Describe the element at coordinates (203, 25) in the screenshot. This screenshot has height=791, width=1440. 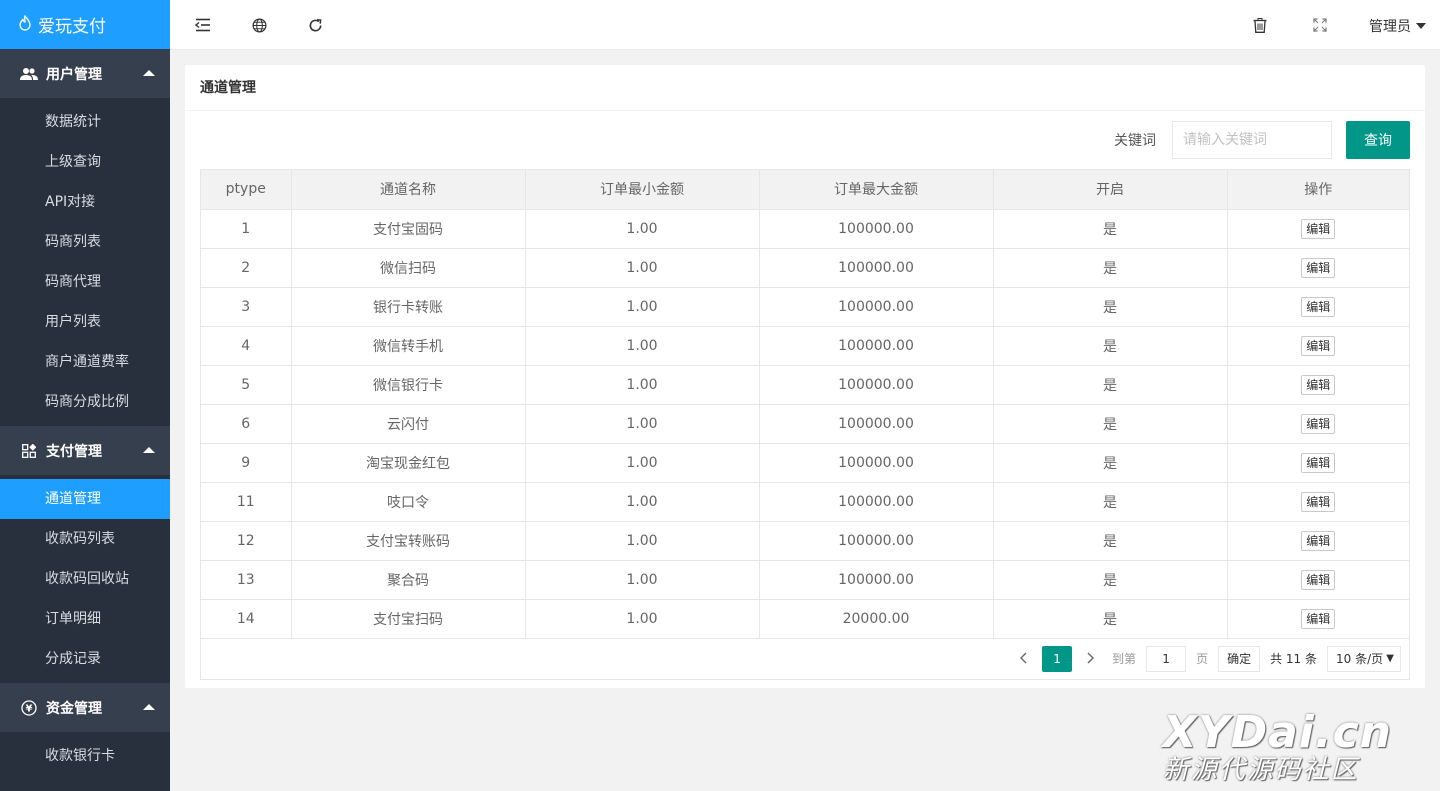
I see `menu-collapse-icon` at that location.